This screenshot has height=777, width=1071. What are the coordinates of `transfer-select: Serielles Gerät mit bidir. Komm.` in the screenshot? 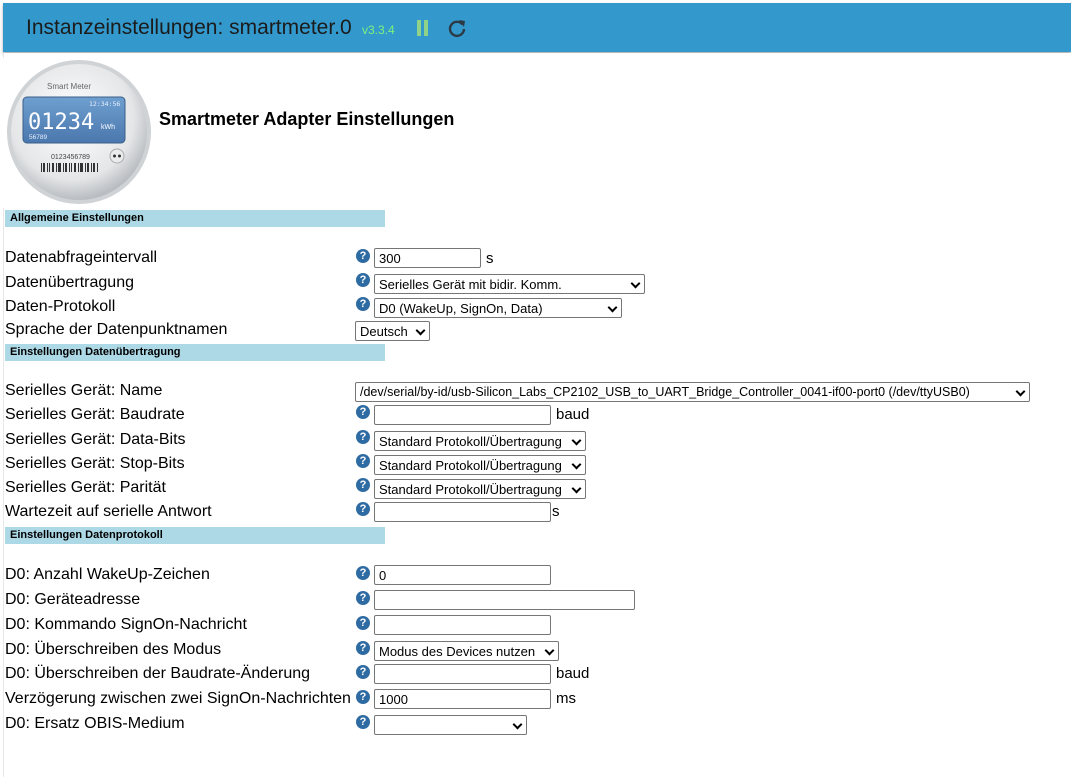 It's located at (509, 284).